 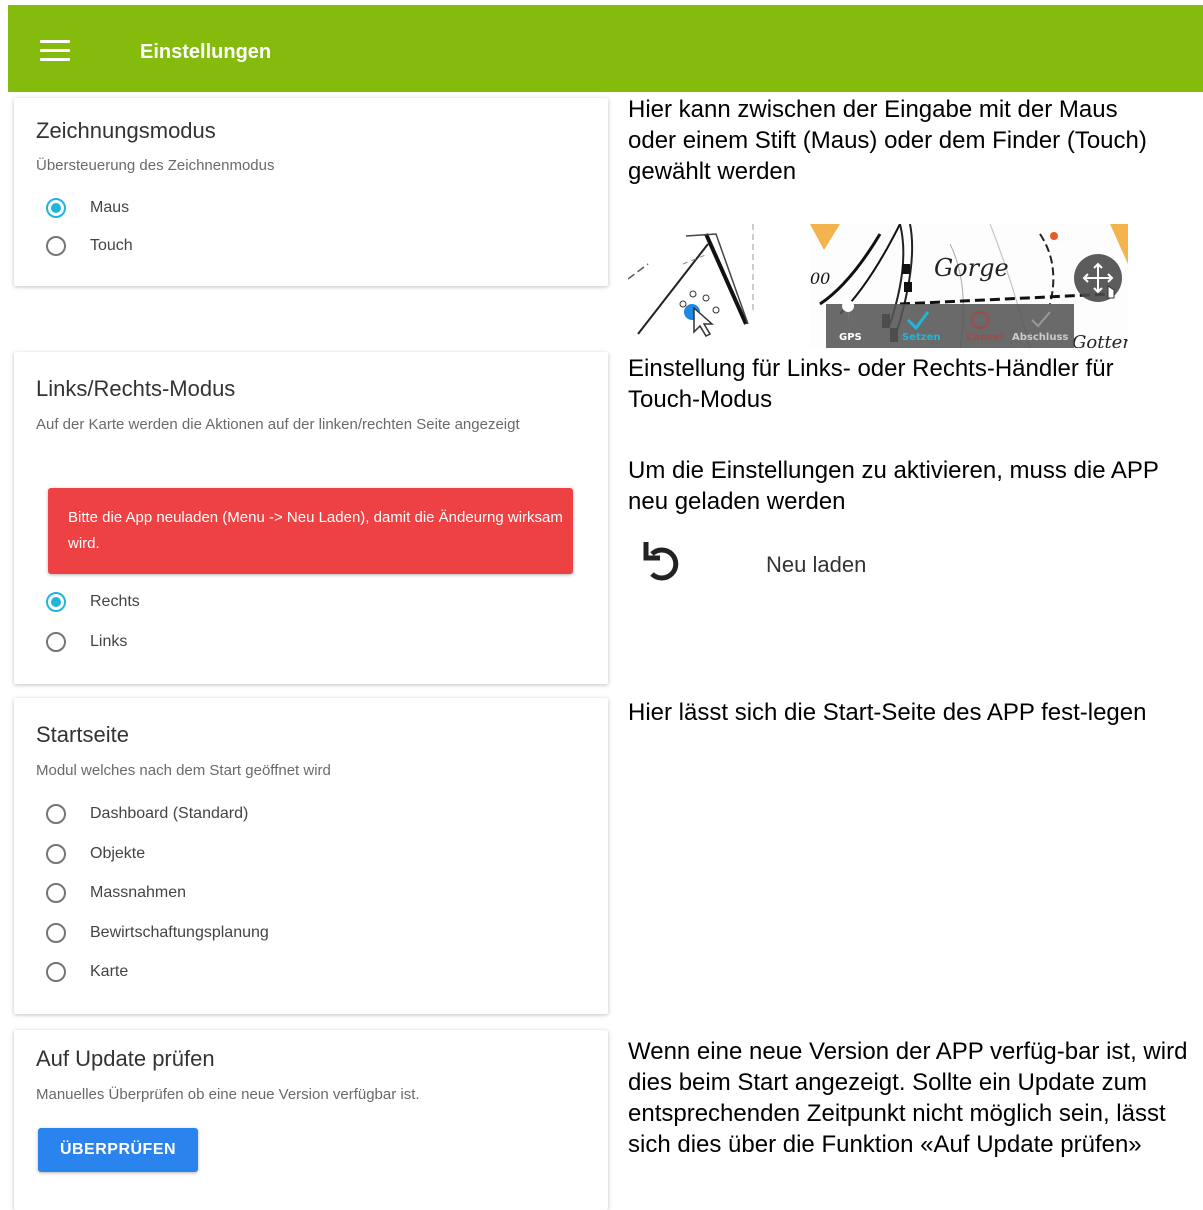 I want to click on radio-label: Touch, so click(x=111, y=245).